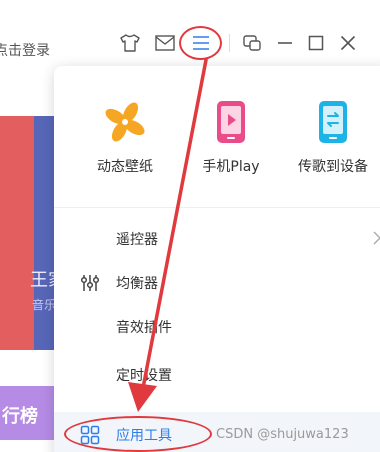 This screenshot has height=452, width=380. What do you see at coordinates (25, 50) in the screenshot?
I see `login-link: 点击登录` at bounding box center [25, 50].